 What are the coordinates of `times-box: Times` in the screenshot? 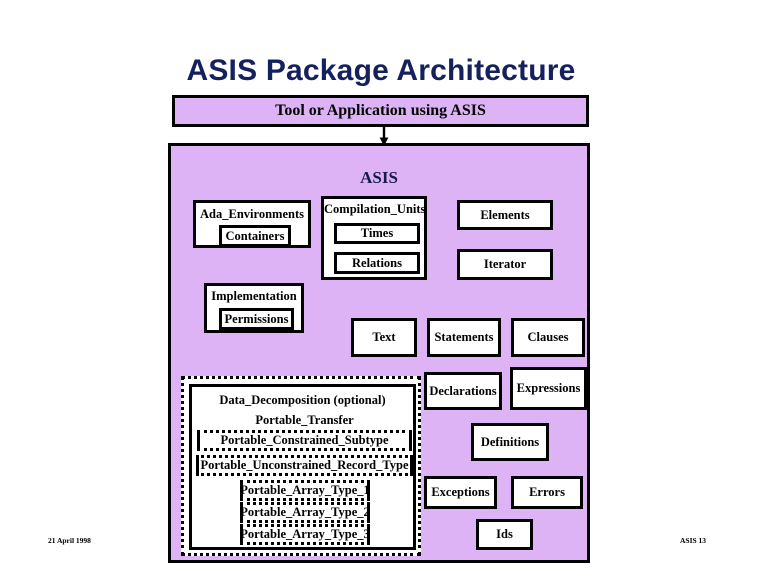 It's located at (377, 233).